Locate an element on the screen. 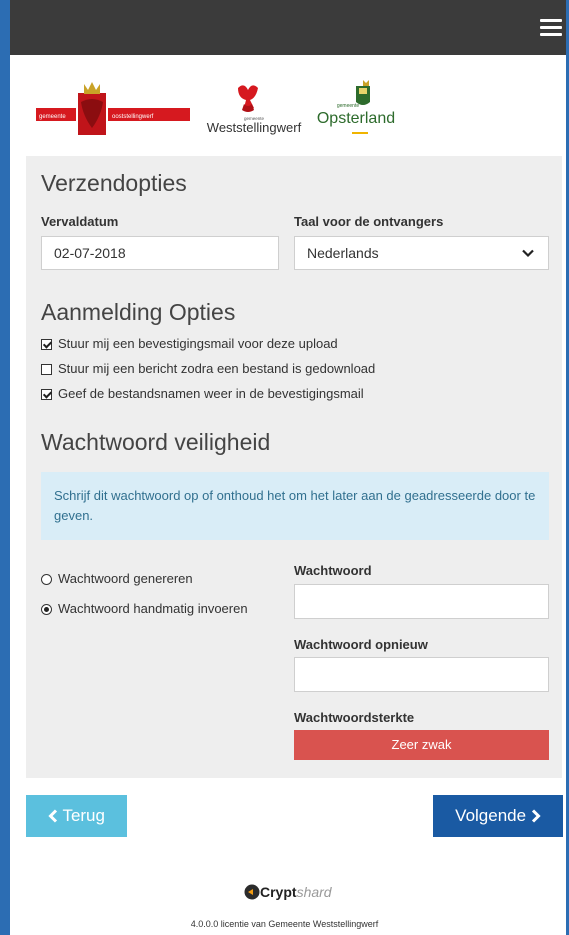 Image resolution: width=569 pixels, height=935 pixels. checkbox-empty-icon is located at coordinates (46, 369).